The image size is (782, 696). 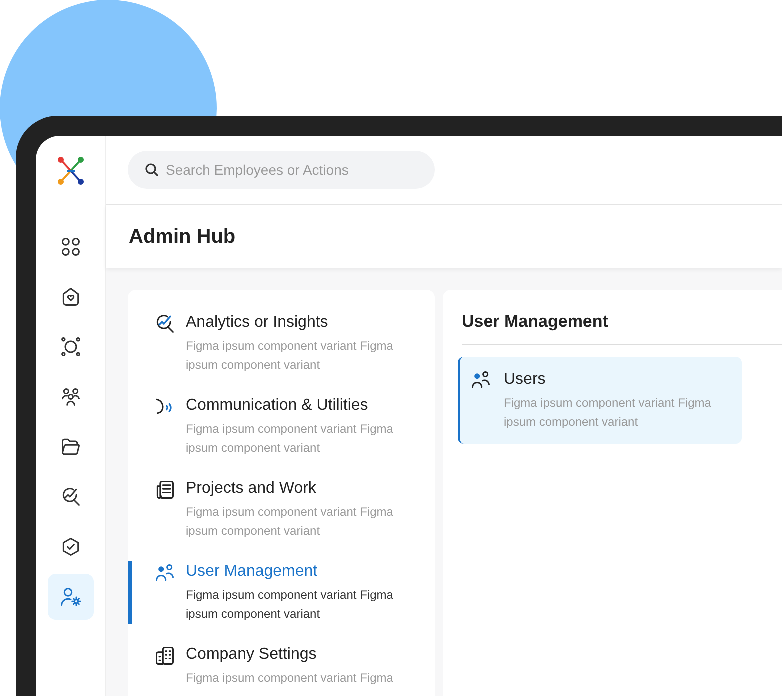 I want to click on panel-title: User Management, so click(x=622, y=329).